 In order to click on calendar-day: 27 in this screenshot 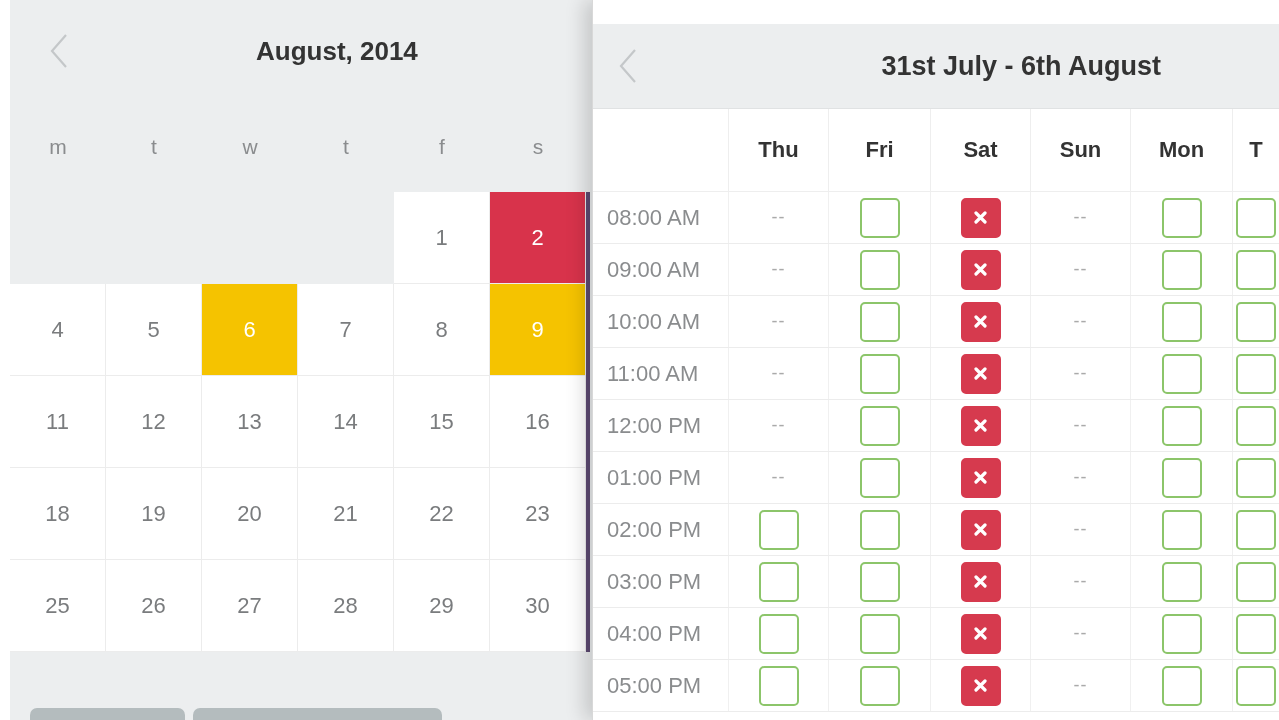, I will do `click(250, 606)`.